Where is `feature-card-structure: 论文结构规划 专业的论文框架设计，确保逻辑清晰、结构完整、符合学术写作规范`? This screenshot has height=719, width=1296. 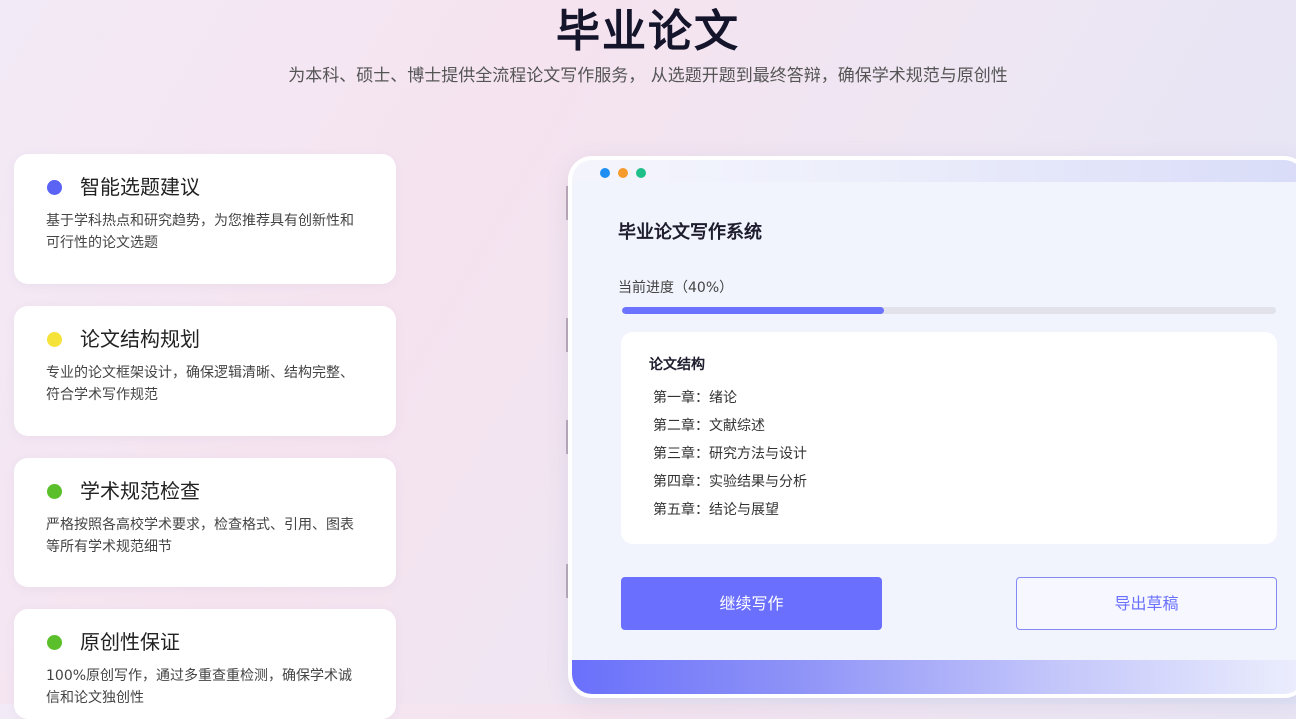 feature-card-structure: 论文结构规划 专业的论文框架设计，确保逻辑清晰、结构完整、符合学术写作规范 is located at coordinates (205, 371).